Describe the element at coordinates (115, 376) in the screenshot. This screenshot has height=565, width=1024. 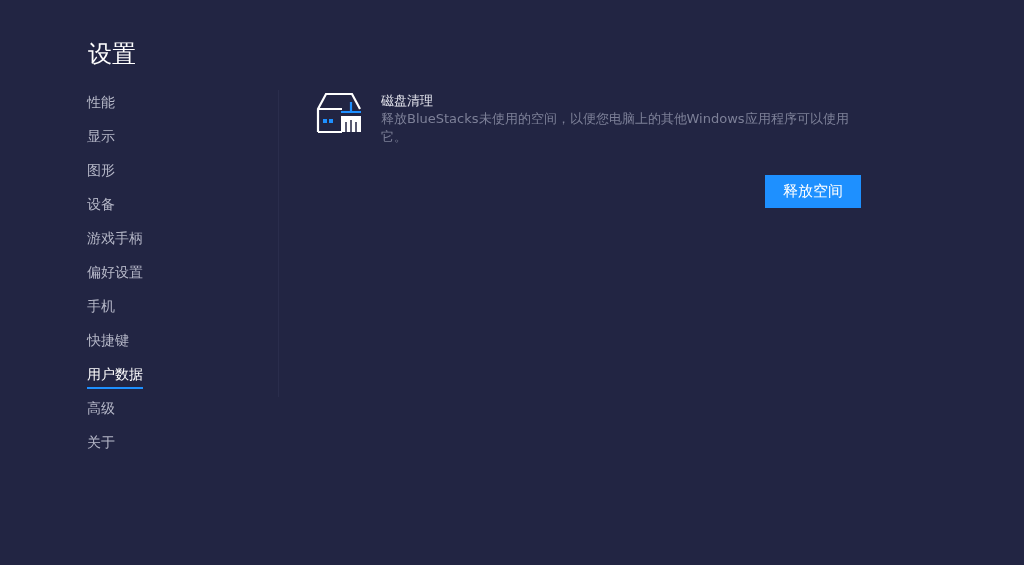
I see `sidebar-item: 用户数据` at that location.